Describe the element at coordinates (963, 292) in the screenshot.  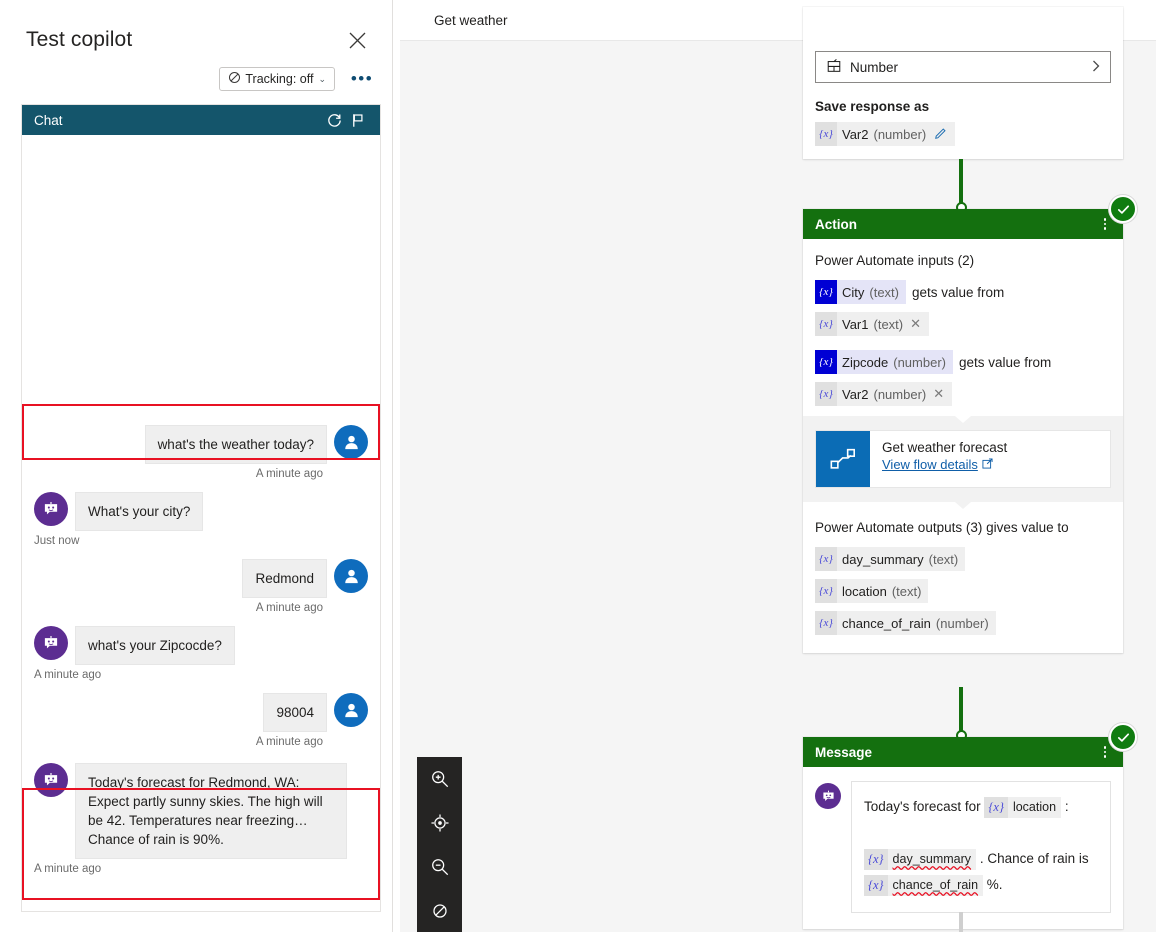
I see `action-input-row: {x} City (text) gets value from` at that location.